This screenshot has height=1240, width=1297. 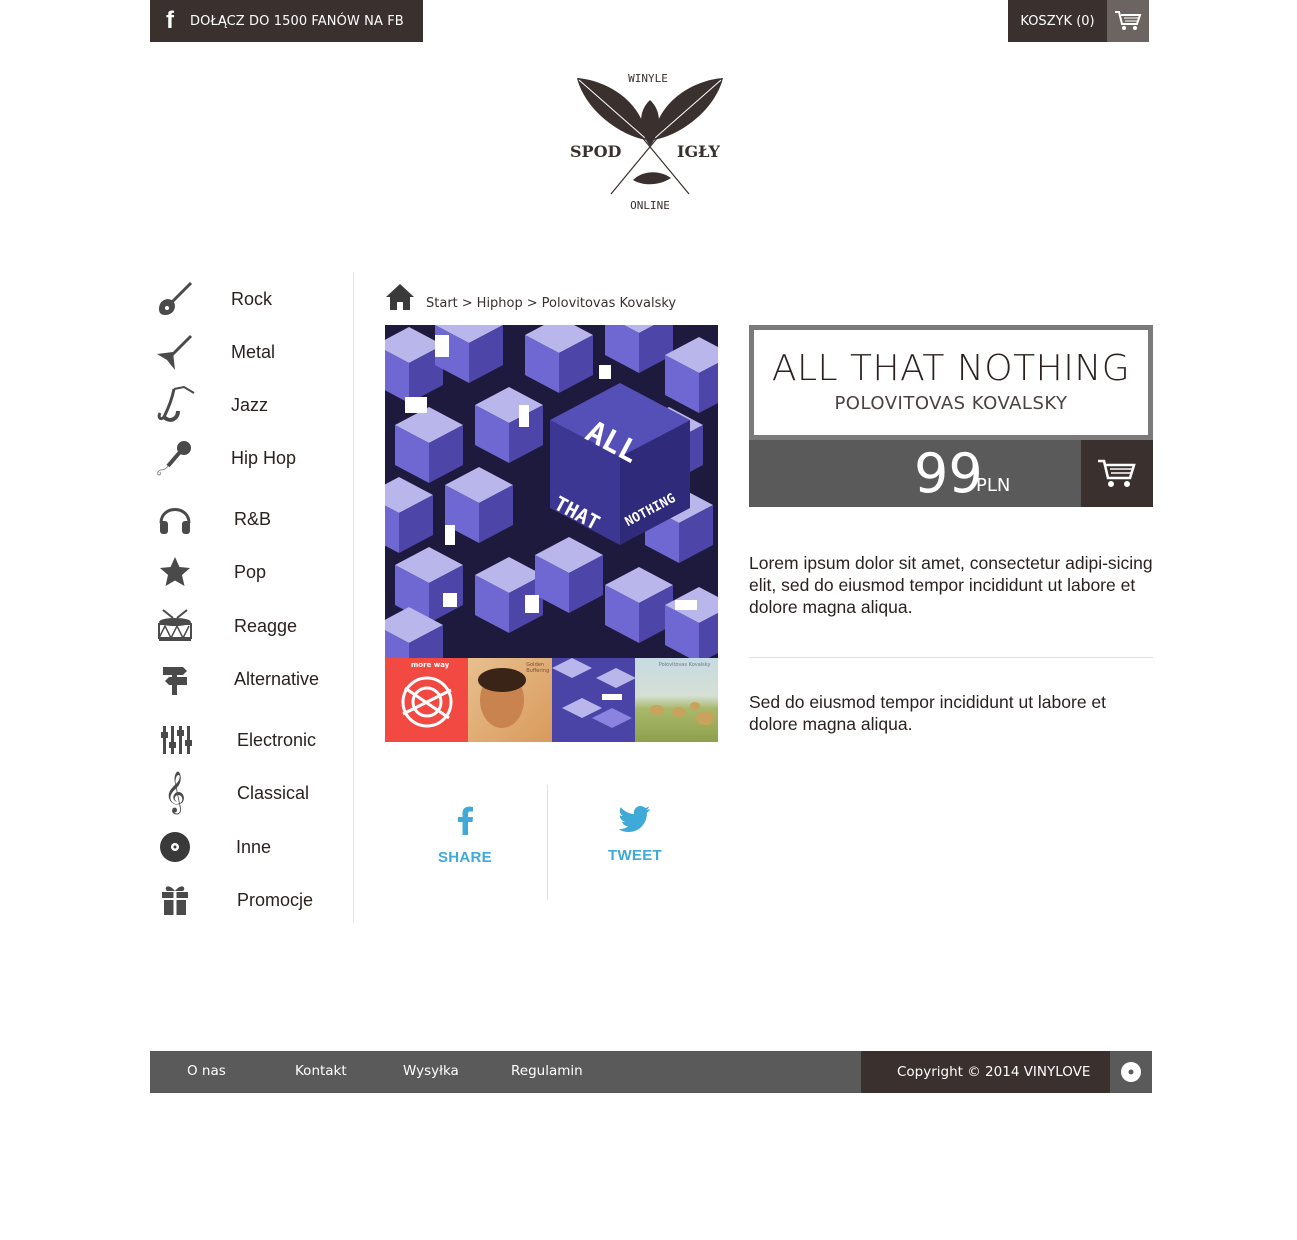 I want to click on gift-icon, so click(x=175, y=900).